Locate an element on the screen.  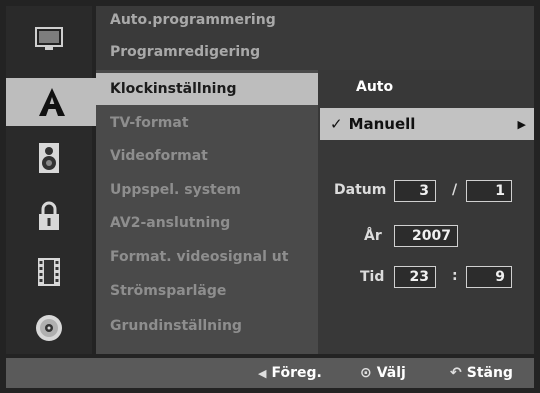
option-manuell: ✓ Manuell ▶ is located at coordinates (427, 124).